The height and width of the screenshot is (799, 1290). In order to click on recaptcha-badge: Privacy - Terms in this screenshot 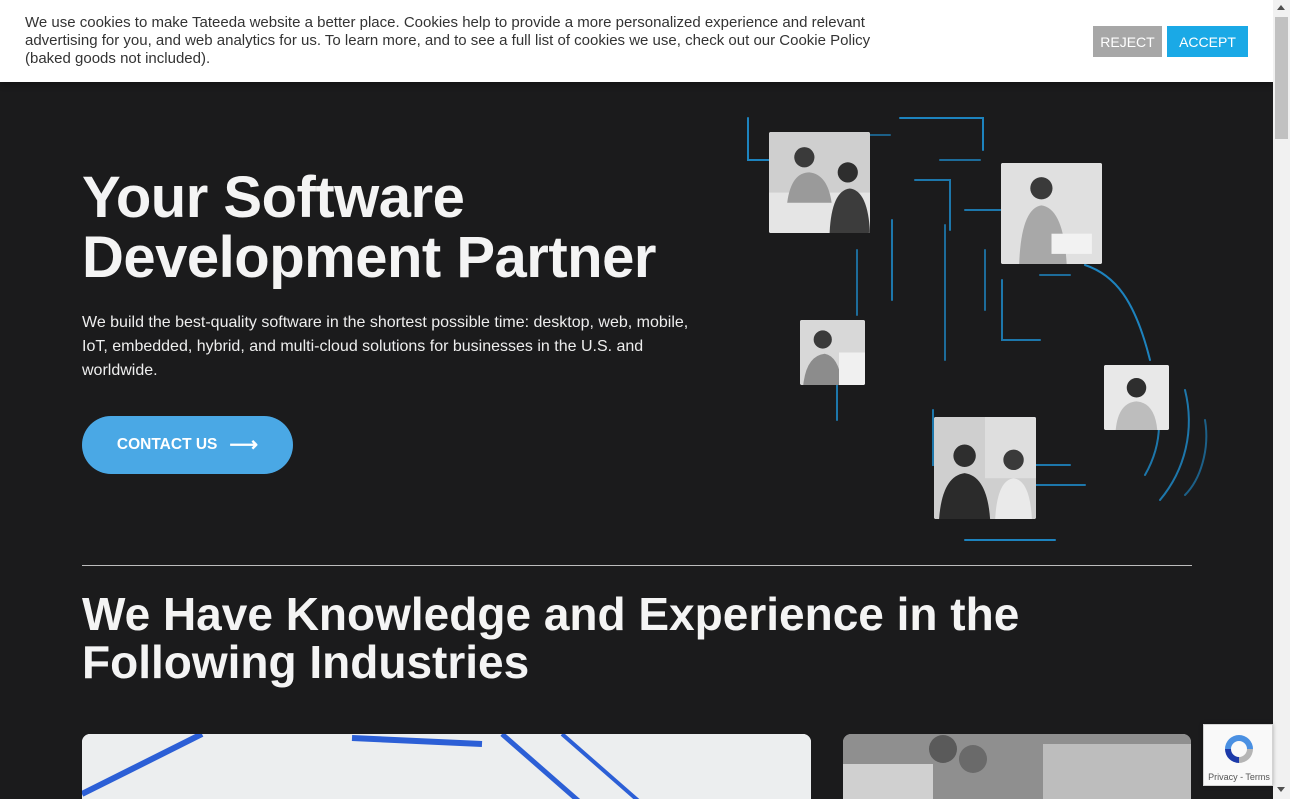, I will do `click(1238, 755)`.